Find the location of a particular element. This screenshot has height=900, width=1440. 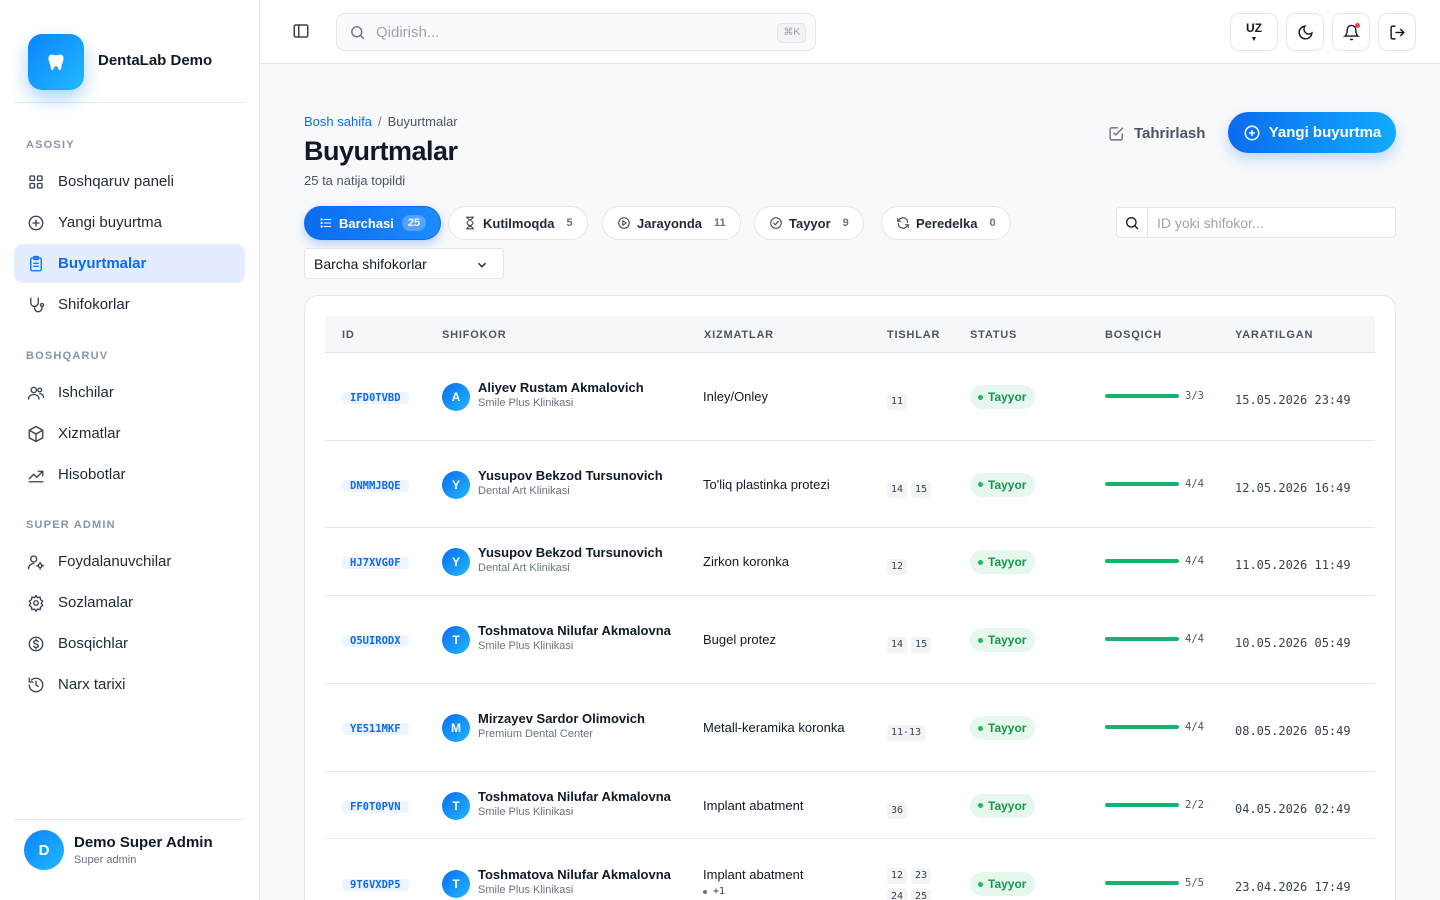

teeth-list: 12 2324 25 is located at coordinates (912, 881).